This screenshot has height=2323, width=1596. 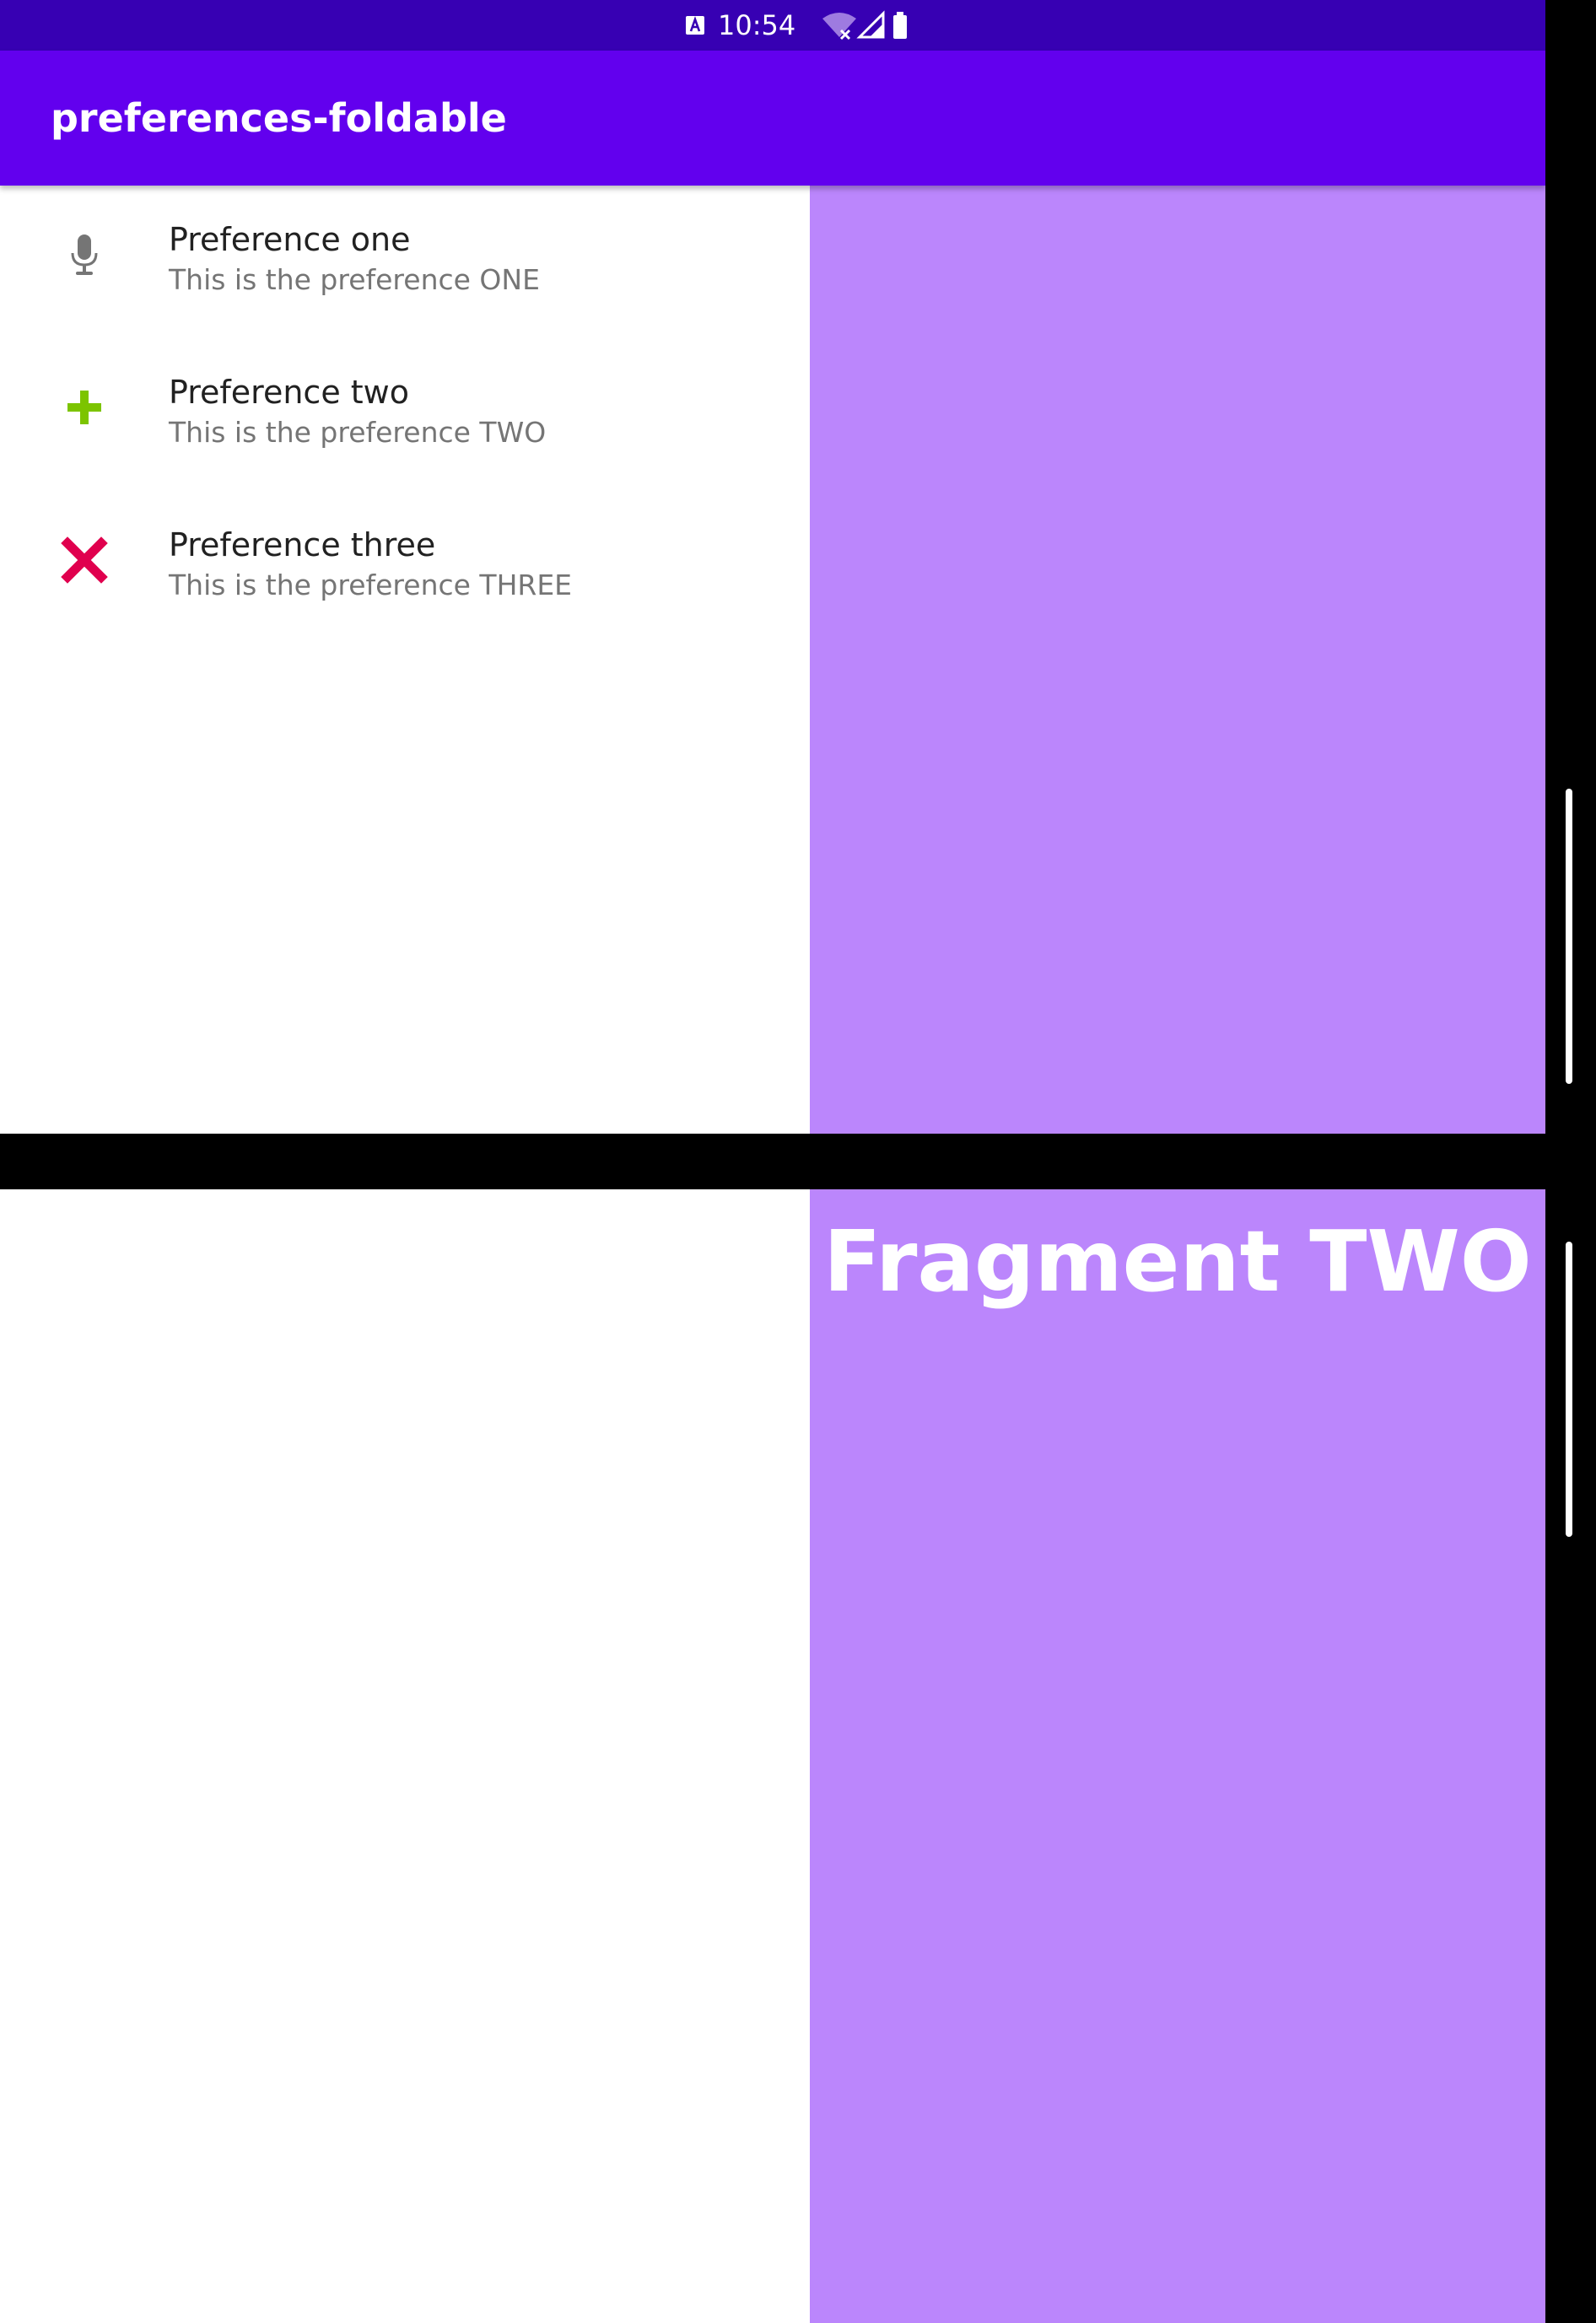 I want to click on status-bar: 10:54, so click(x=772, y=25).